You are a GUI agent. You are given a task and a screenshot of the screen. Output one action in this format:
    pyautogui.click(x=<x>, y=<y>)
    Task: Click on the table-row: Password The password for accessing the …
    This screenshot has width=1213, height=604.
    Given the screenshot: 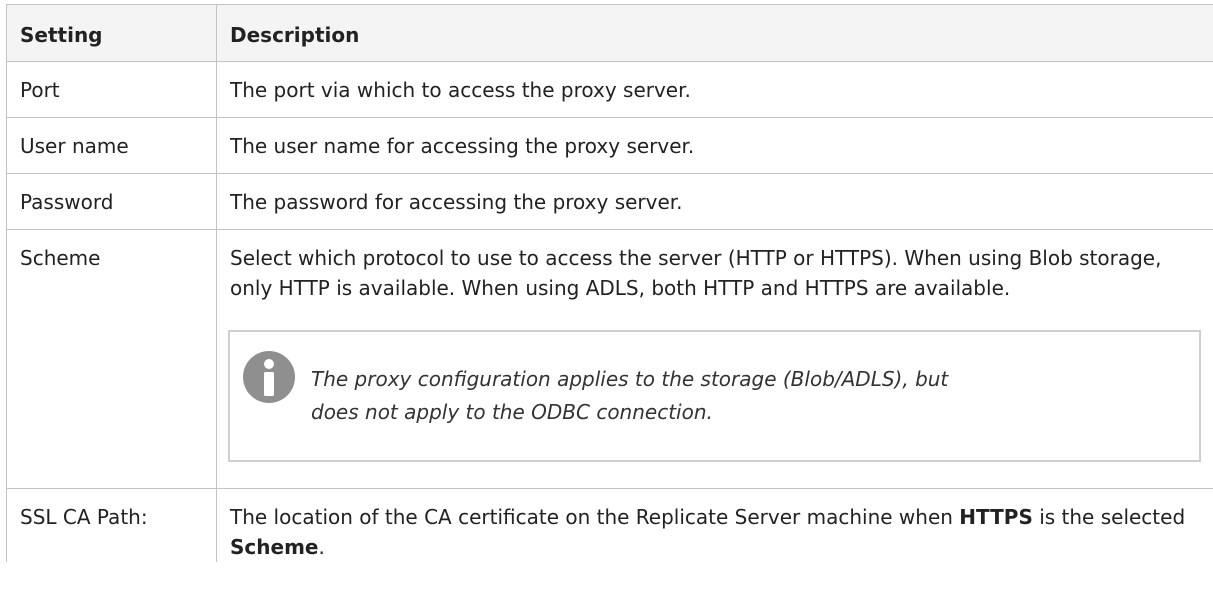 What is the action you would take?
    pyautogui.click(x=609, y=201)
    